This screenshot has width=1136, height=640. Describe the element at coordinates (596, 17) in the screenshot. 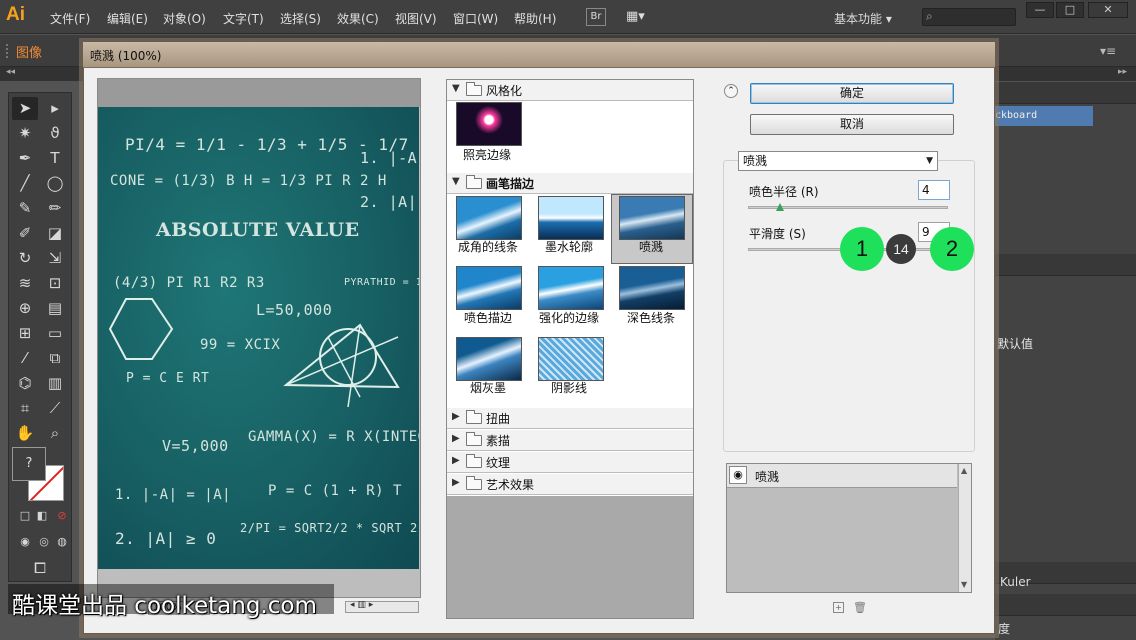

I see `bridge-button: Br` at that location.